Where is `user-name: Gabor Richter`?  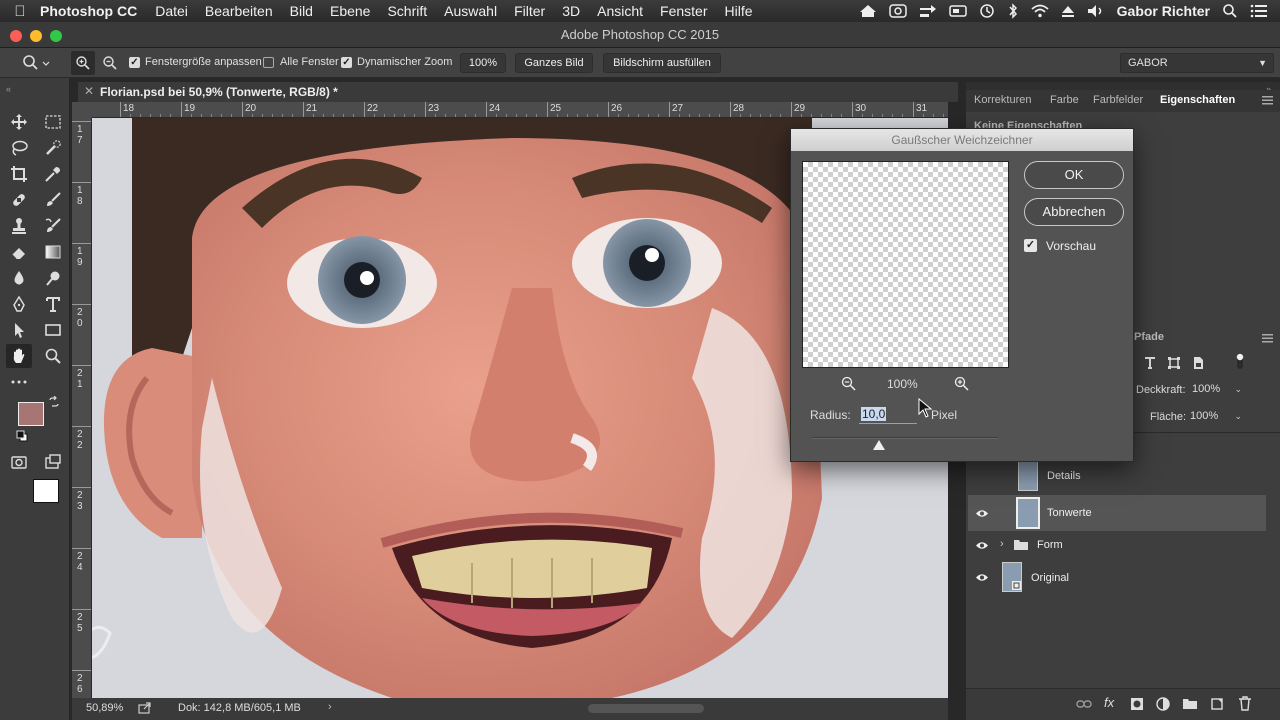
user-name: Gabor Richter is located at coordinates (1163, 11).